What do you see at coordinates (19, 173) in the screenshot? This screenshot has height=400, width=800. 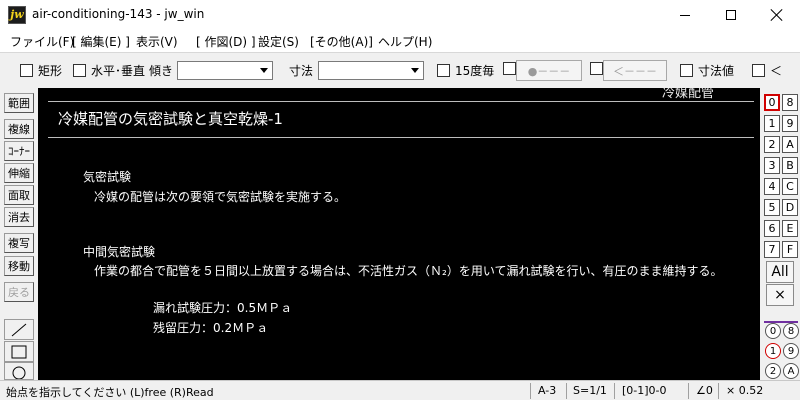 I see `tool-stretch-button: 伸縮` at bounding box center [19, 173].